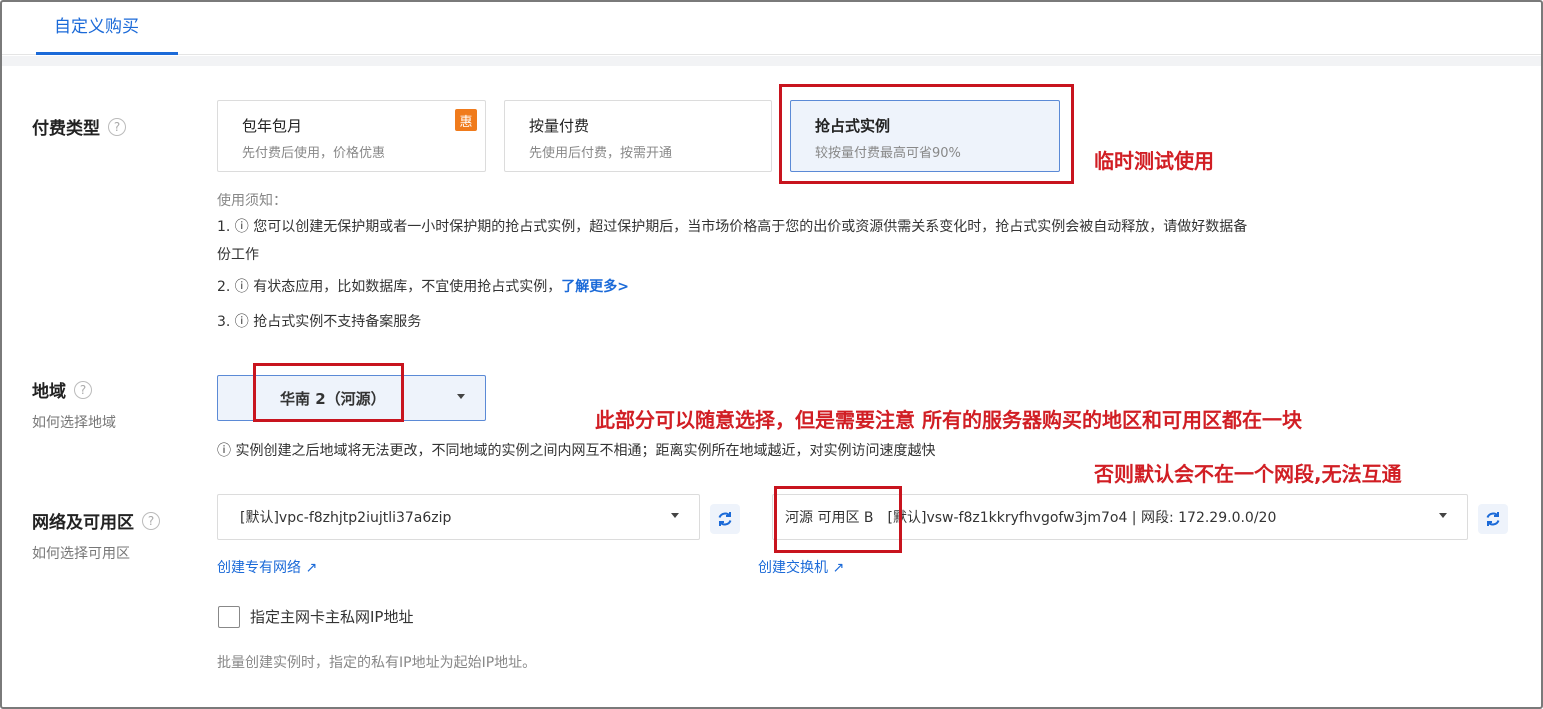  What do you see at coordinates (638, 136) in the screenshot?
I see `billing-option-pay-as-you-go: 按量付费 先使用后付费，按需开通` at bounding box center [638, 136].